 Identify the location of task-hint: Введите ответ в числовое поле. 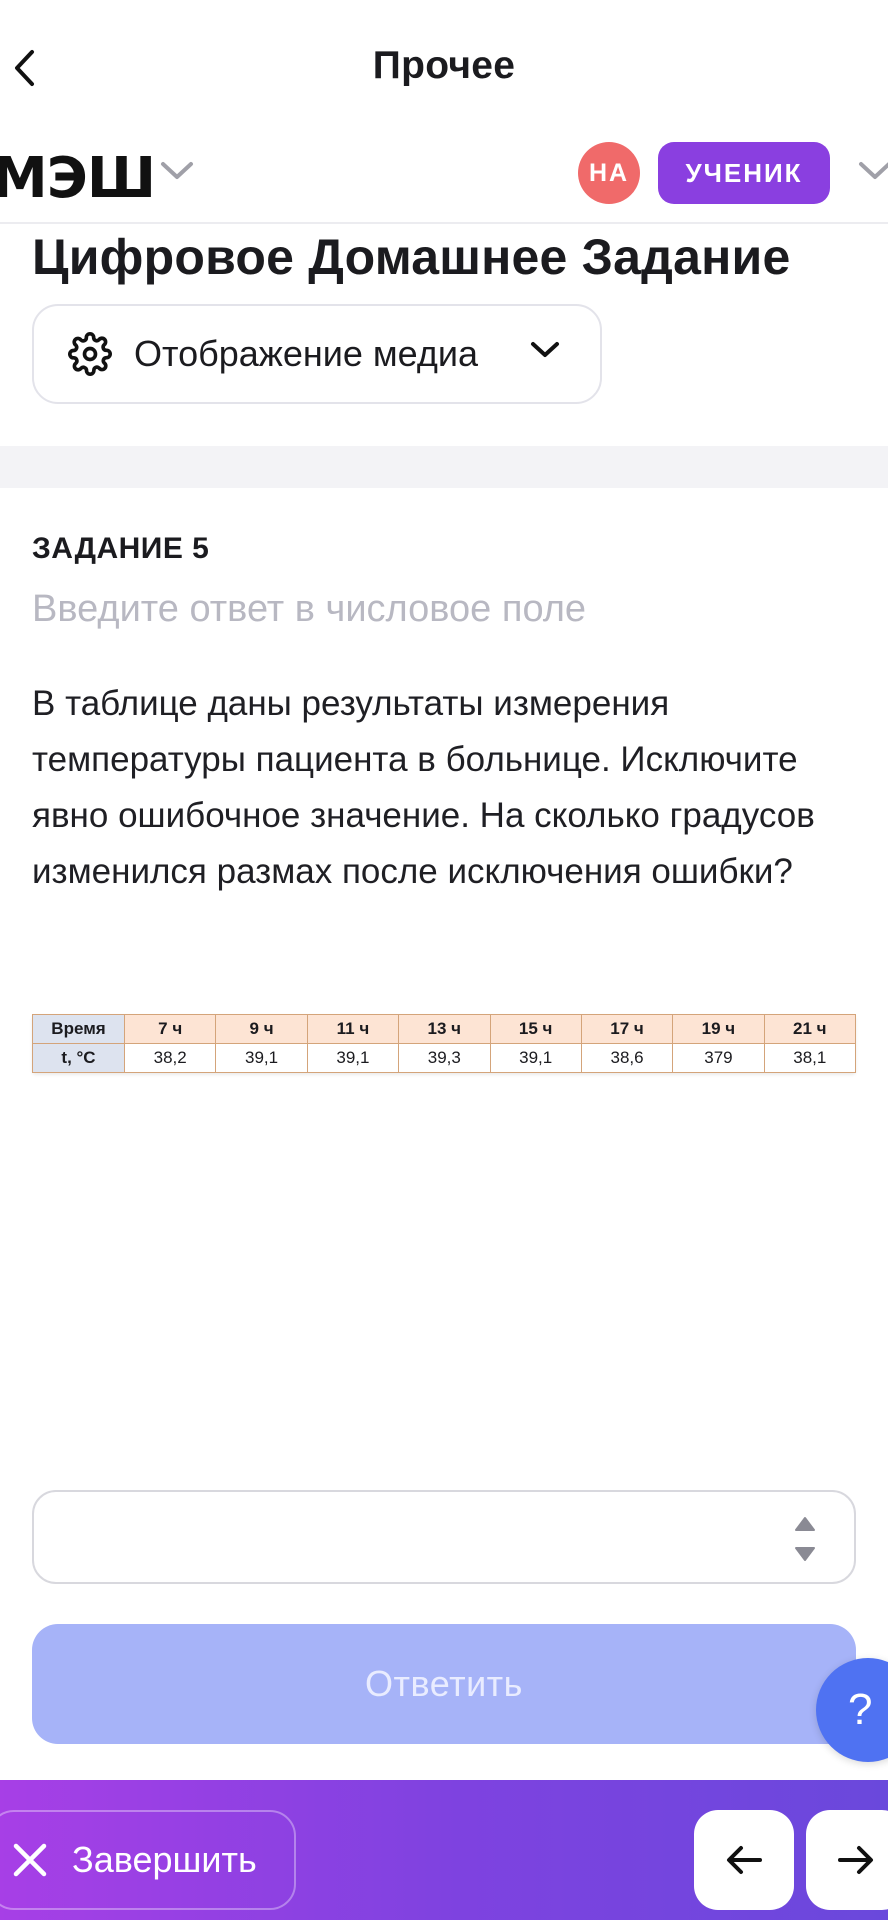
(309, 609).